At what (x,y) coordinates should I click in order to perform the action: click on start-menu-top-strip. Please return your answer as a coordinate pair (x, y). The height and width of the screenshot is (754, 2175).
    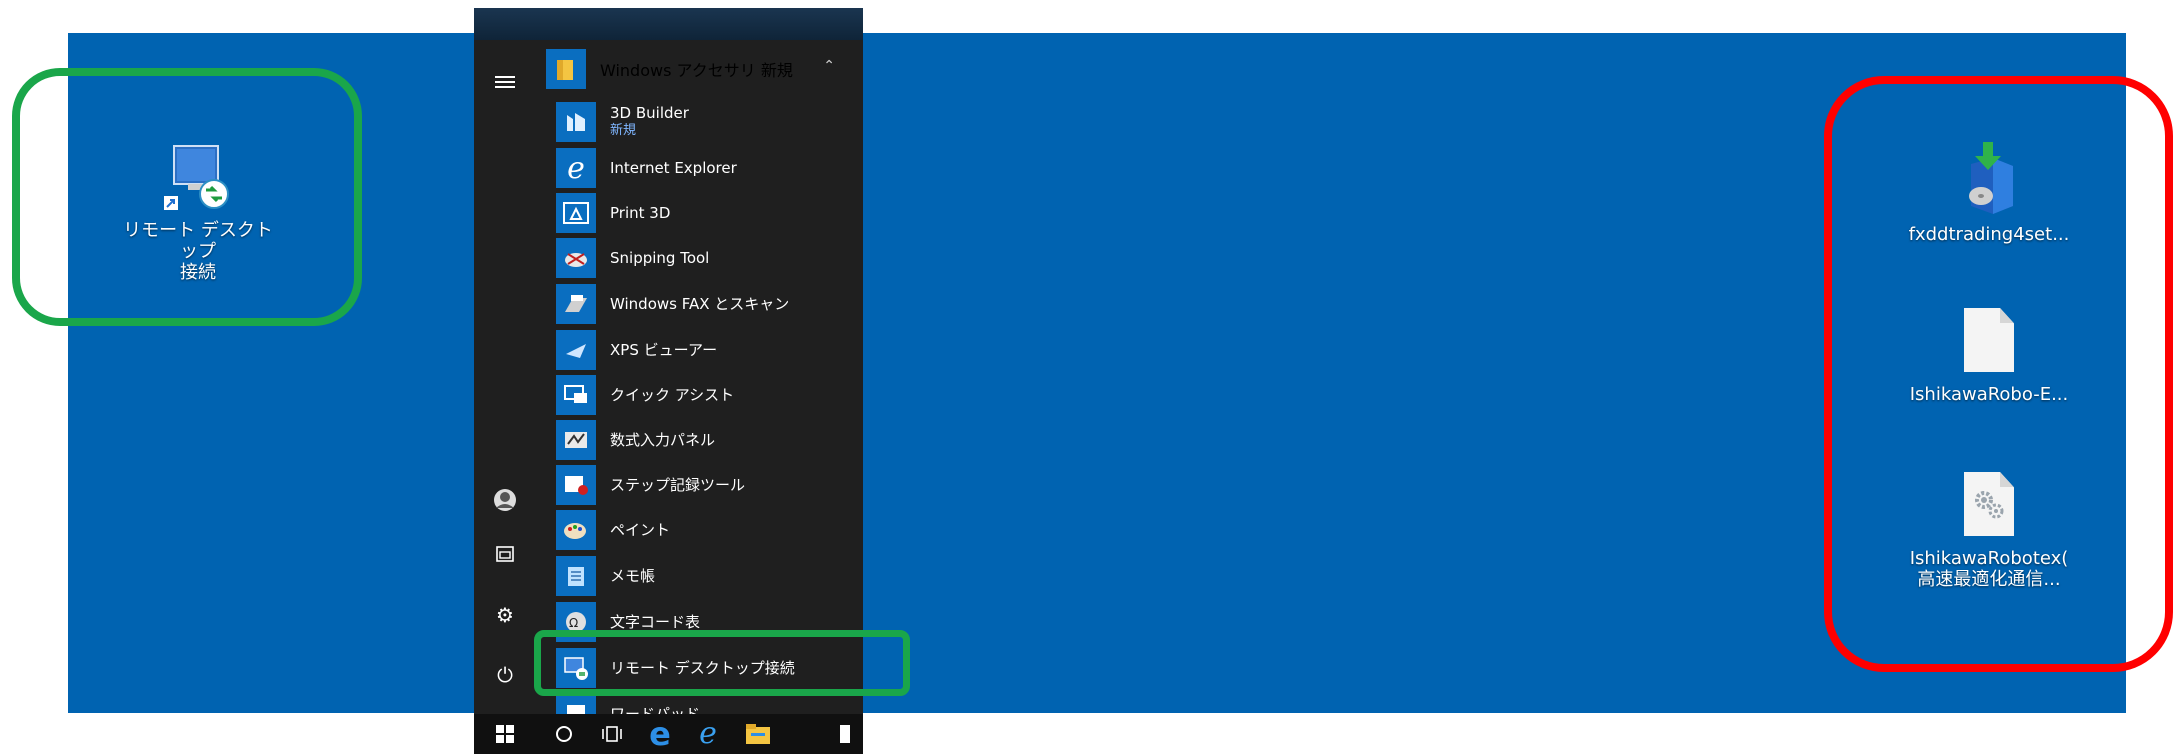
    Looking at the image, I should click on (668, 24).